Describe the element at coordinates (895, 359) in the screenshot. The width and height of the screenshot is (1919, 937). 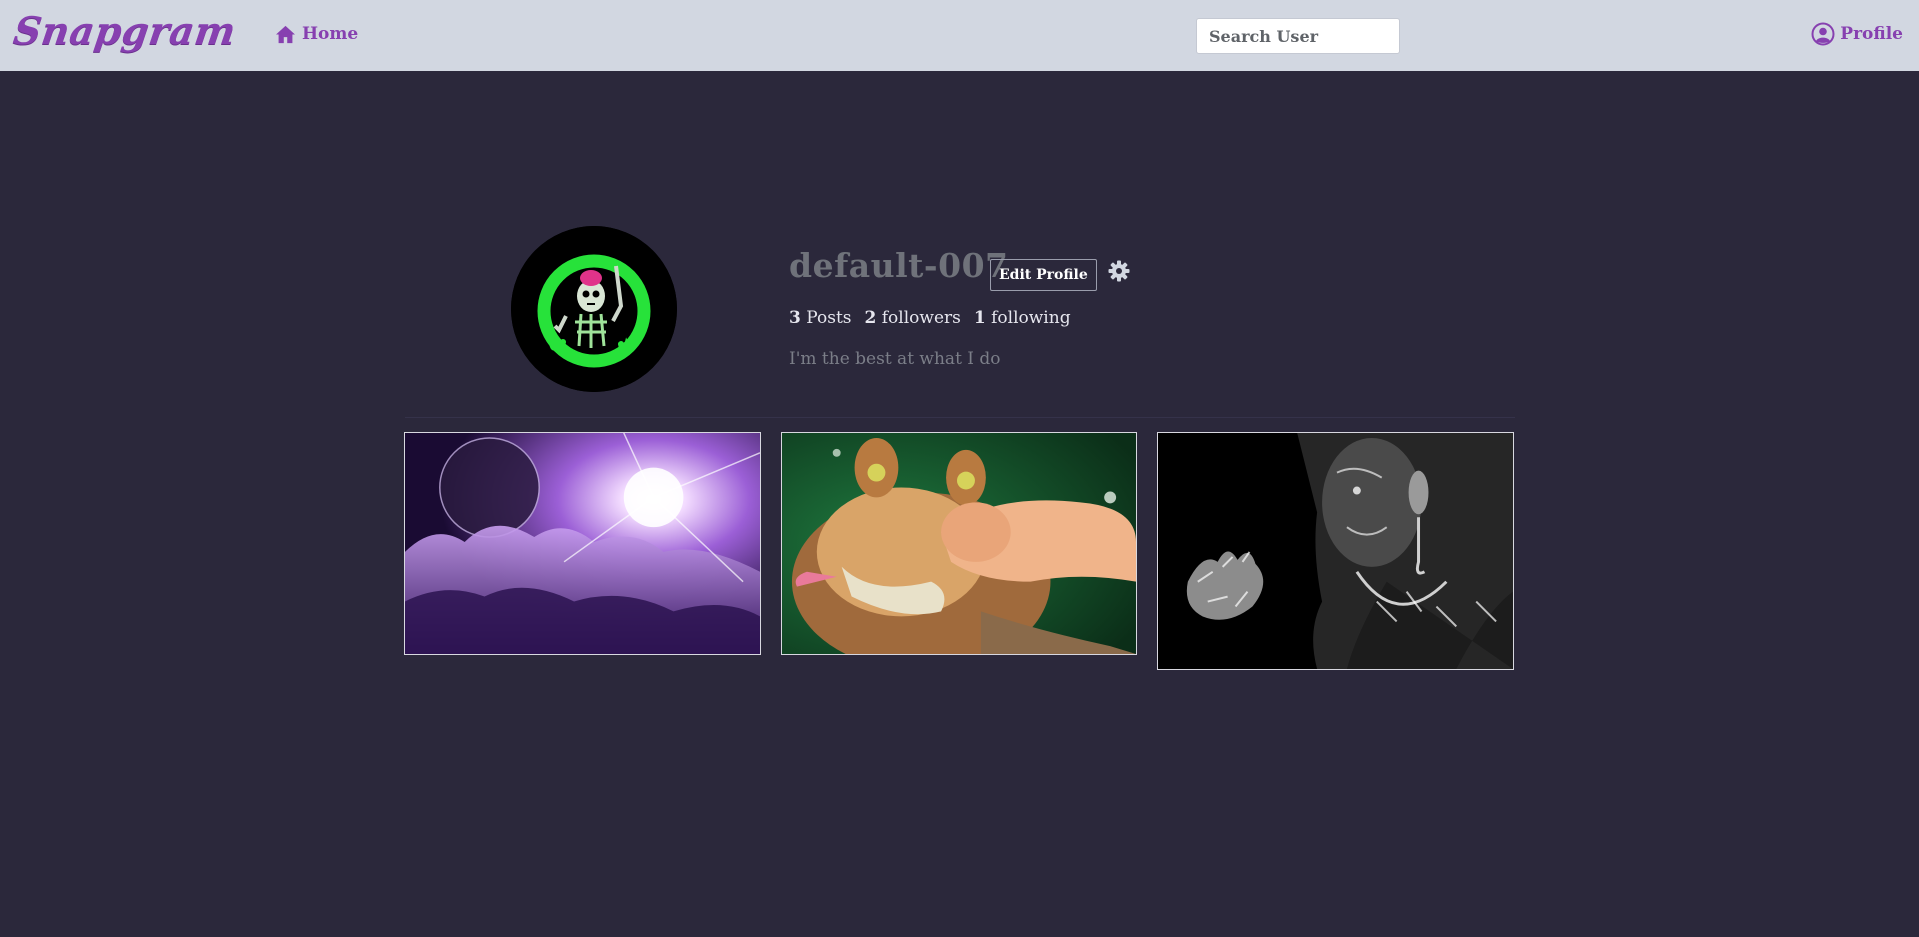
I see `profile-bio: I'm the best at what I do` at that location.